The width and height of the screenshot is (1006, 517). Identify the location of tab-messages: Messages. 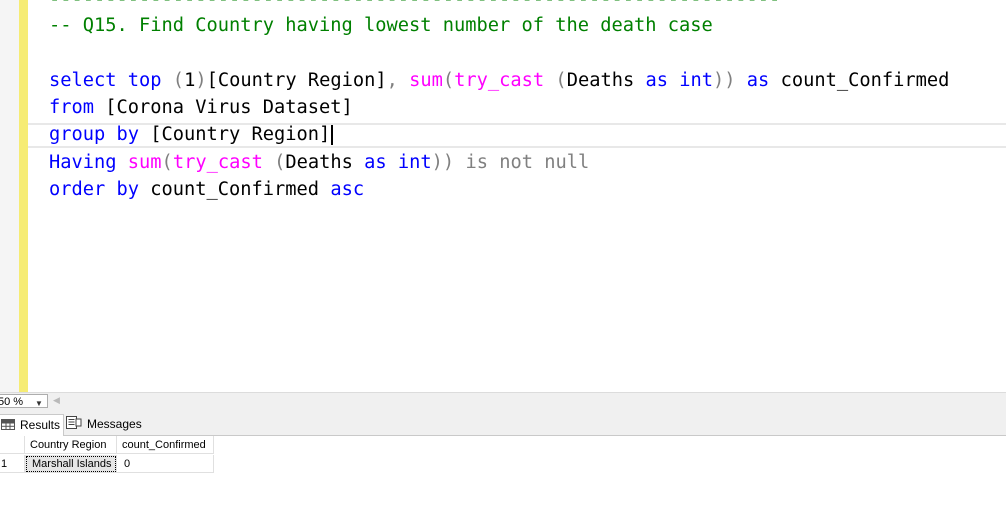
(104, 424).